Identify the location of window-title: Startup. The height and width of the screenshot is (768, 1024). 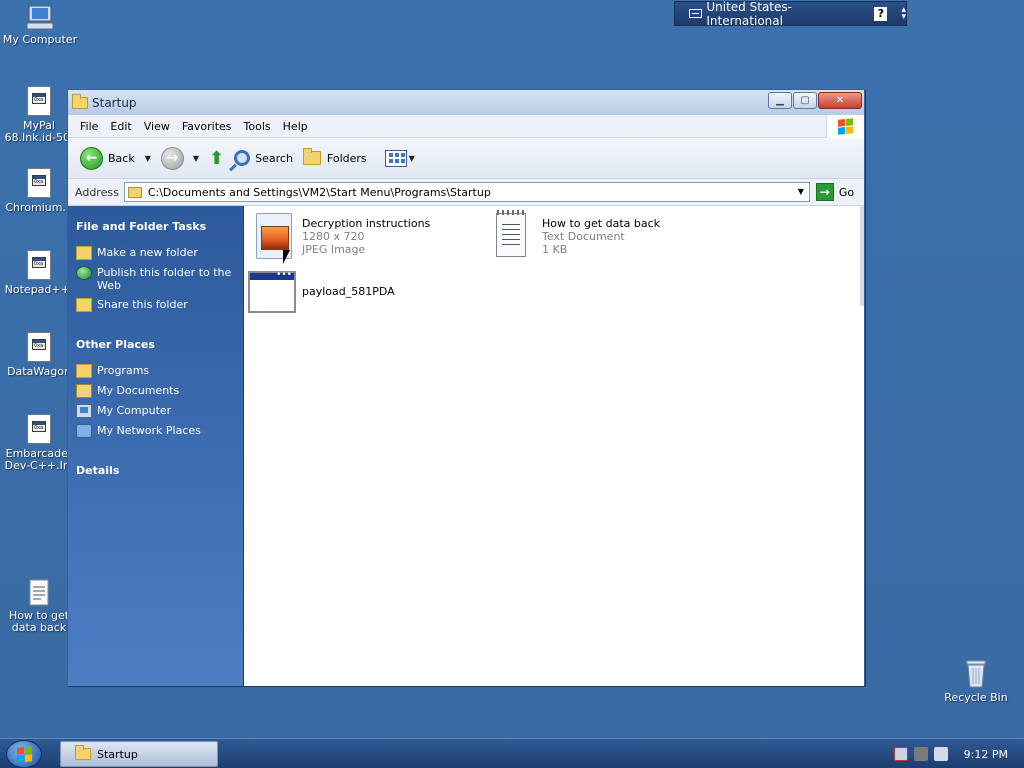
(114, 102).